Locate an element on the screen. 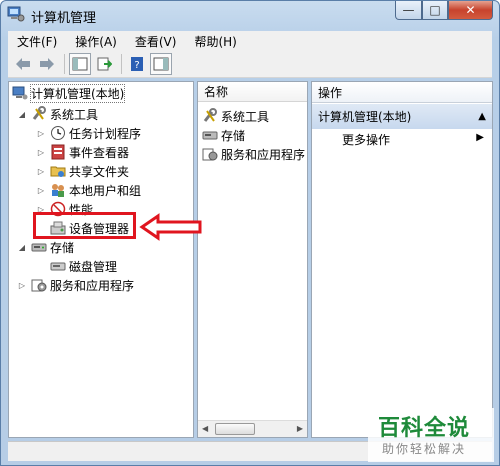 This screenshot has width=500, height=466. scroll-right-icon: ▶ is located at coordinates (300, 428).